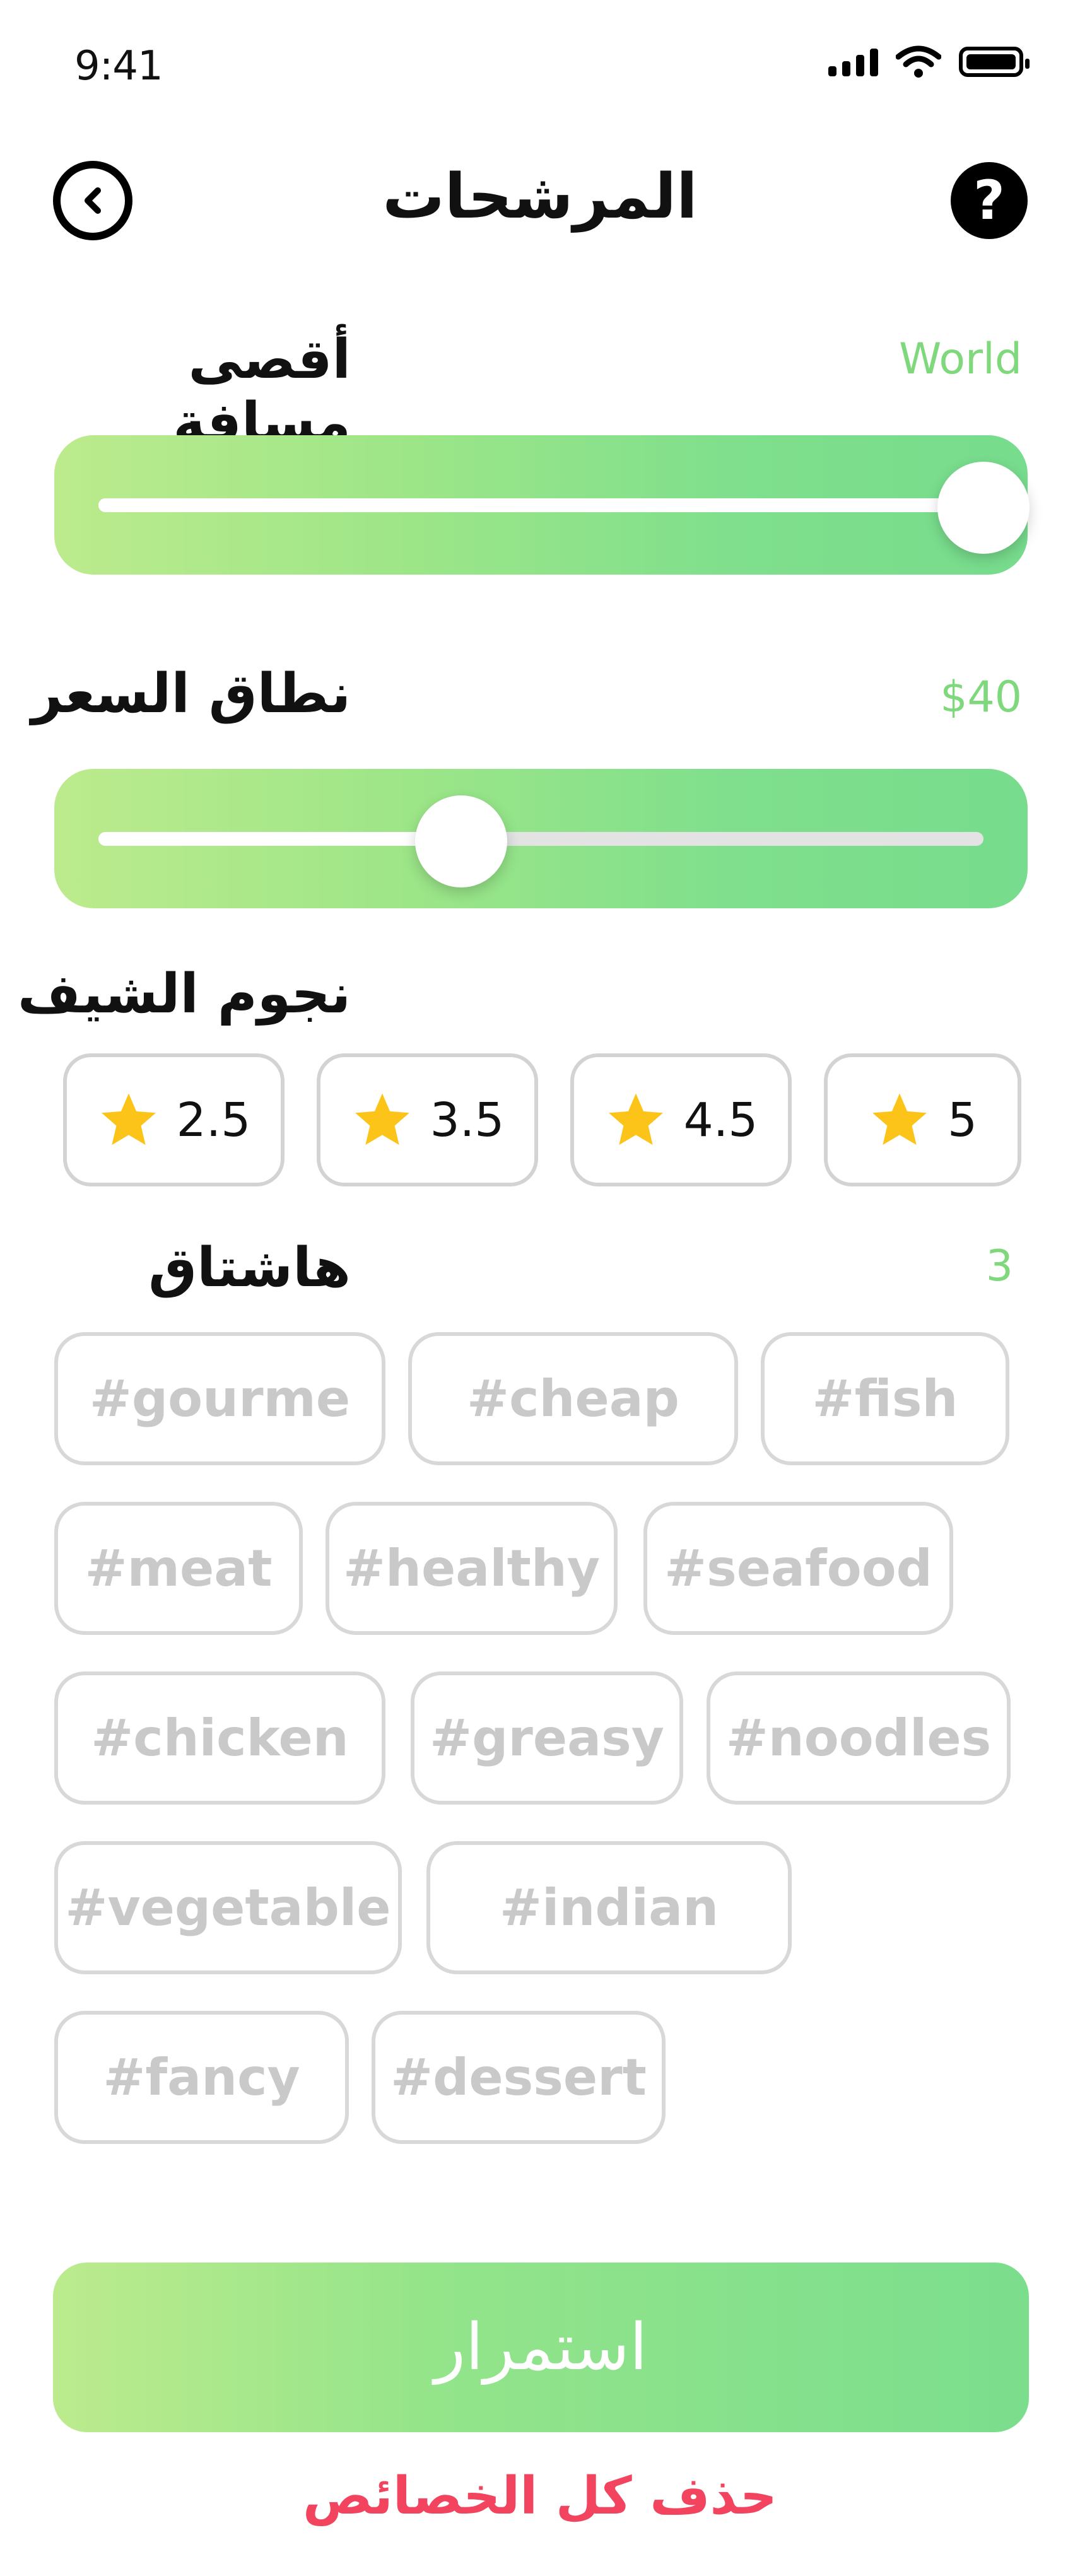  I want to click on chevron-left-circle-icon, so click(93, 200).